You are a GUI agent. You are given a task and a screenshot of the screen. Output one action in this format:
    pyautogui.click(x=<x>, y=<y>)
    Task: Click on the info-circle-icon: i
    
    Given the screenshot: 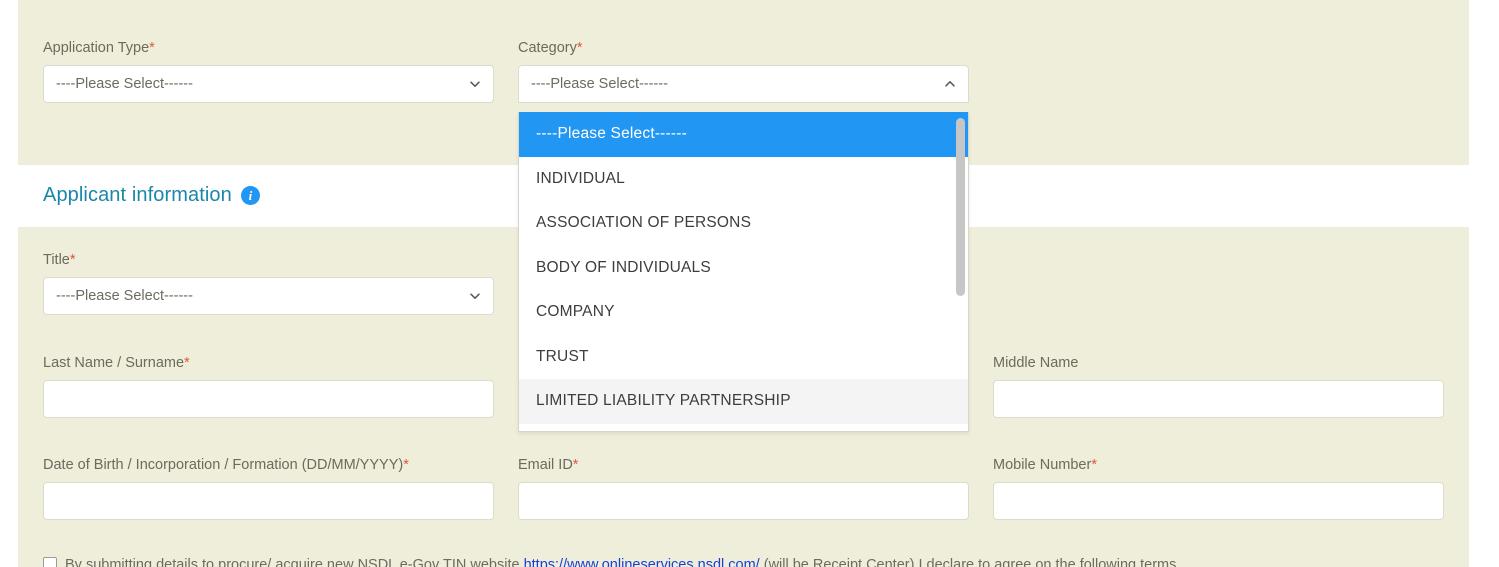 What is the action you would take?
    pyautogui.click(x=250, y=195)
    